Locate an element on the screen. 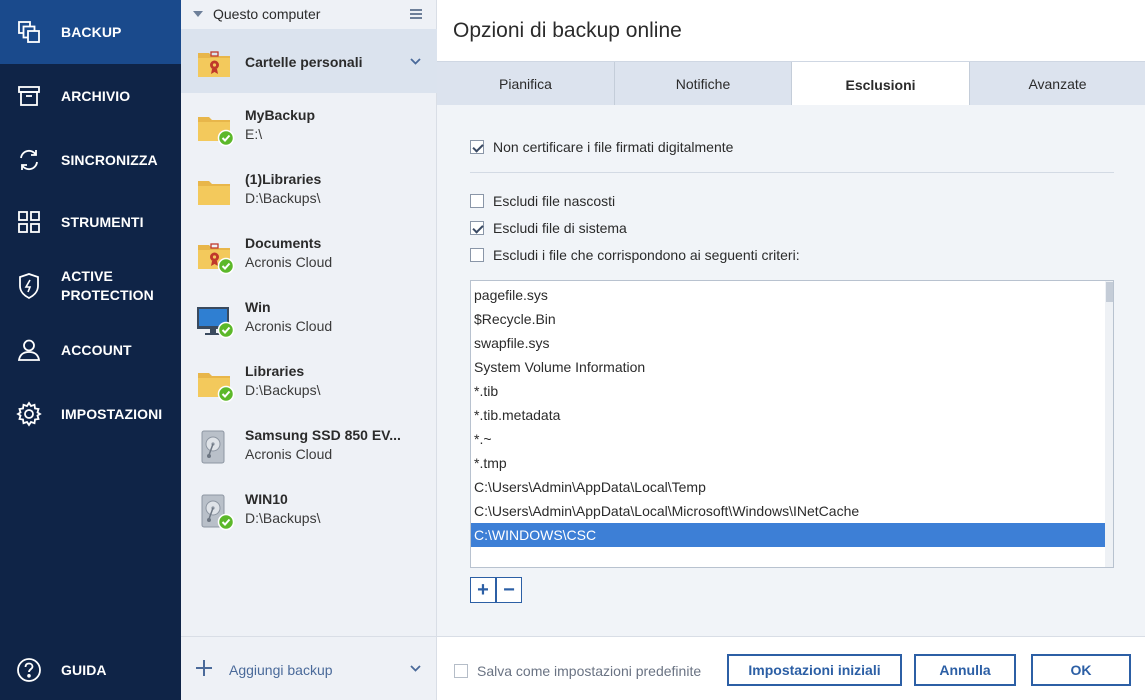 The height and width of the screenshot is (700, 1145). help-icon is located at coordinates (29, 670).